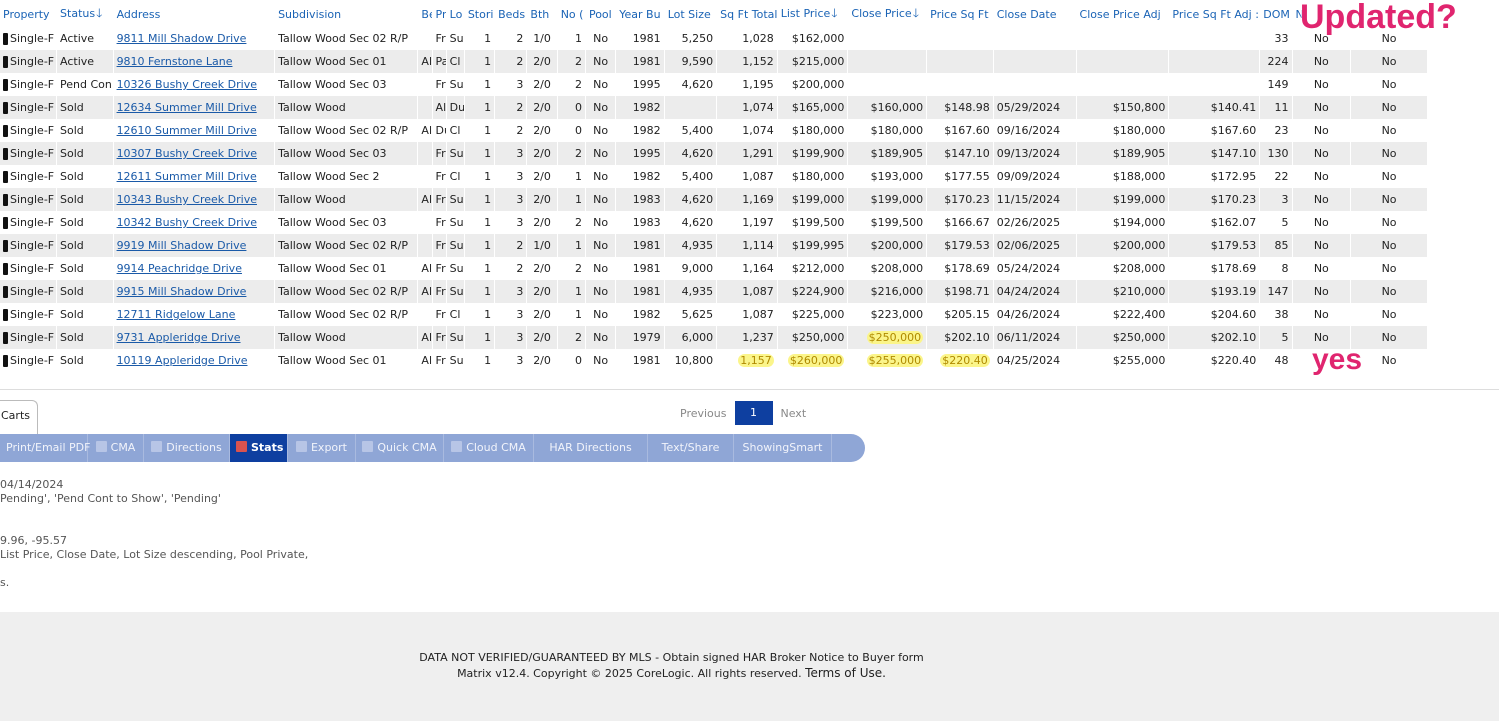 This screenshot has width=1499, height=721. I want to click on cell-pool: No, so click(601, 107).